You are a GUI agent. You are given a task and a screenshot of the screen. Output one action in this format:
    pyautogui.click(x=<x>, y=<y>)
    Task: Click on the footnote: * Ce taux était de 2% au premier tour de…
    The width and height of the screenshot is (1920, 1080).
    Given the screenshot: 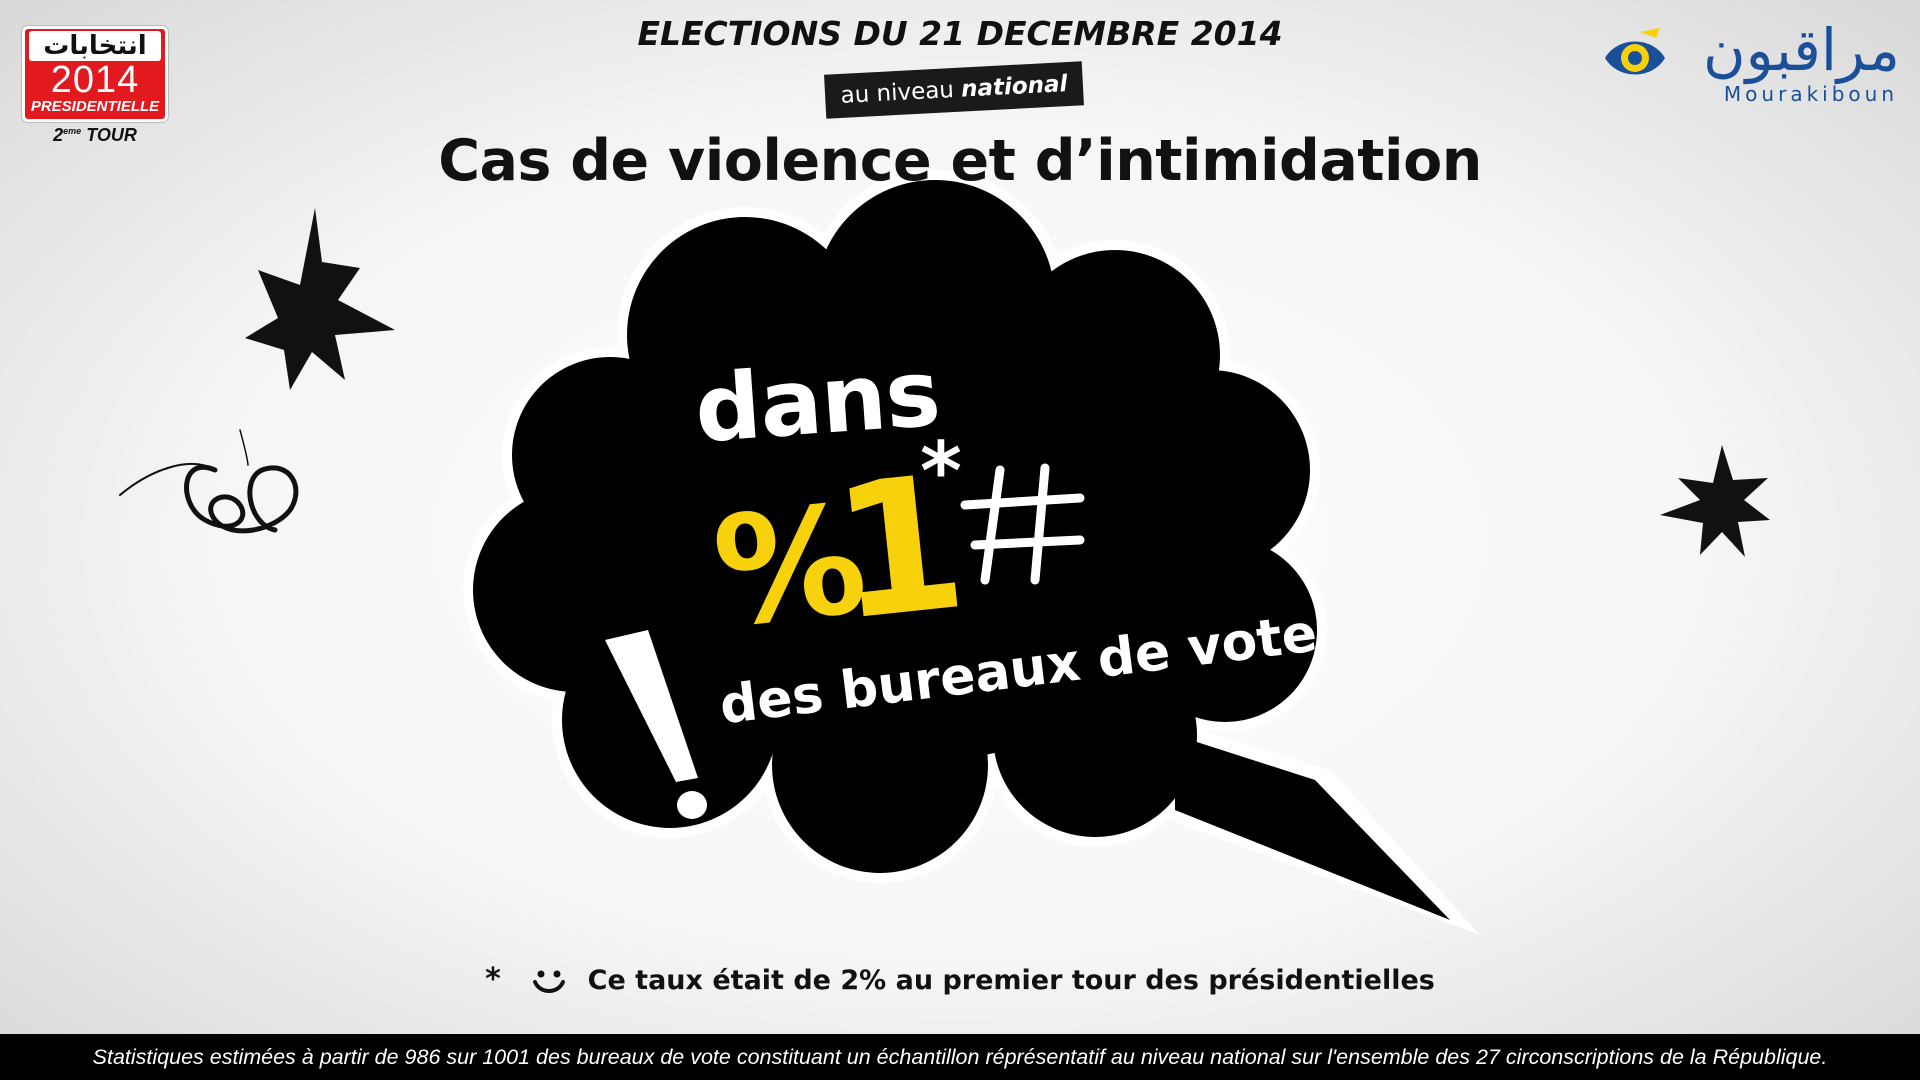 What is the action you would take?
    pyautogui.click(x=960, y=979)
    